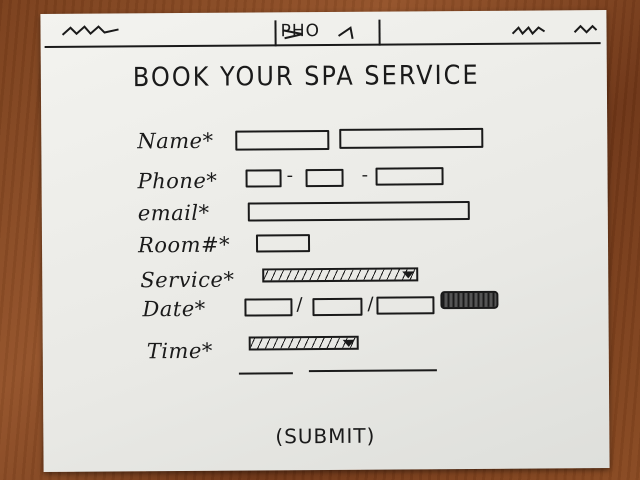  Describe the element at coordinates (268, 307) in the screenshot. I see `date-month-input` at that location.